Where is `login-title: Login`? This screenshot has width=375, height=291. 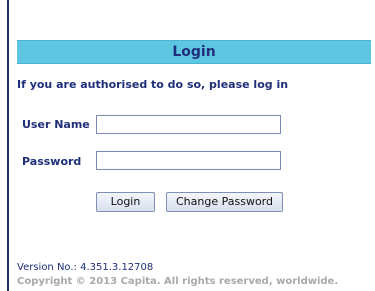 login-title: Login is located at coordinates (194, 52).